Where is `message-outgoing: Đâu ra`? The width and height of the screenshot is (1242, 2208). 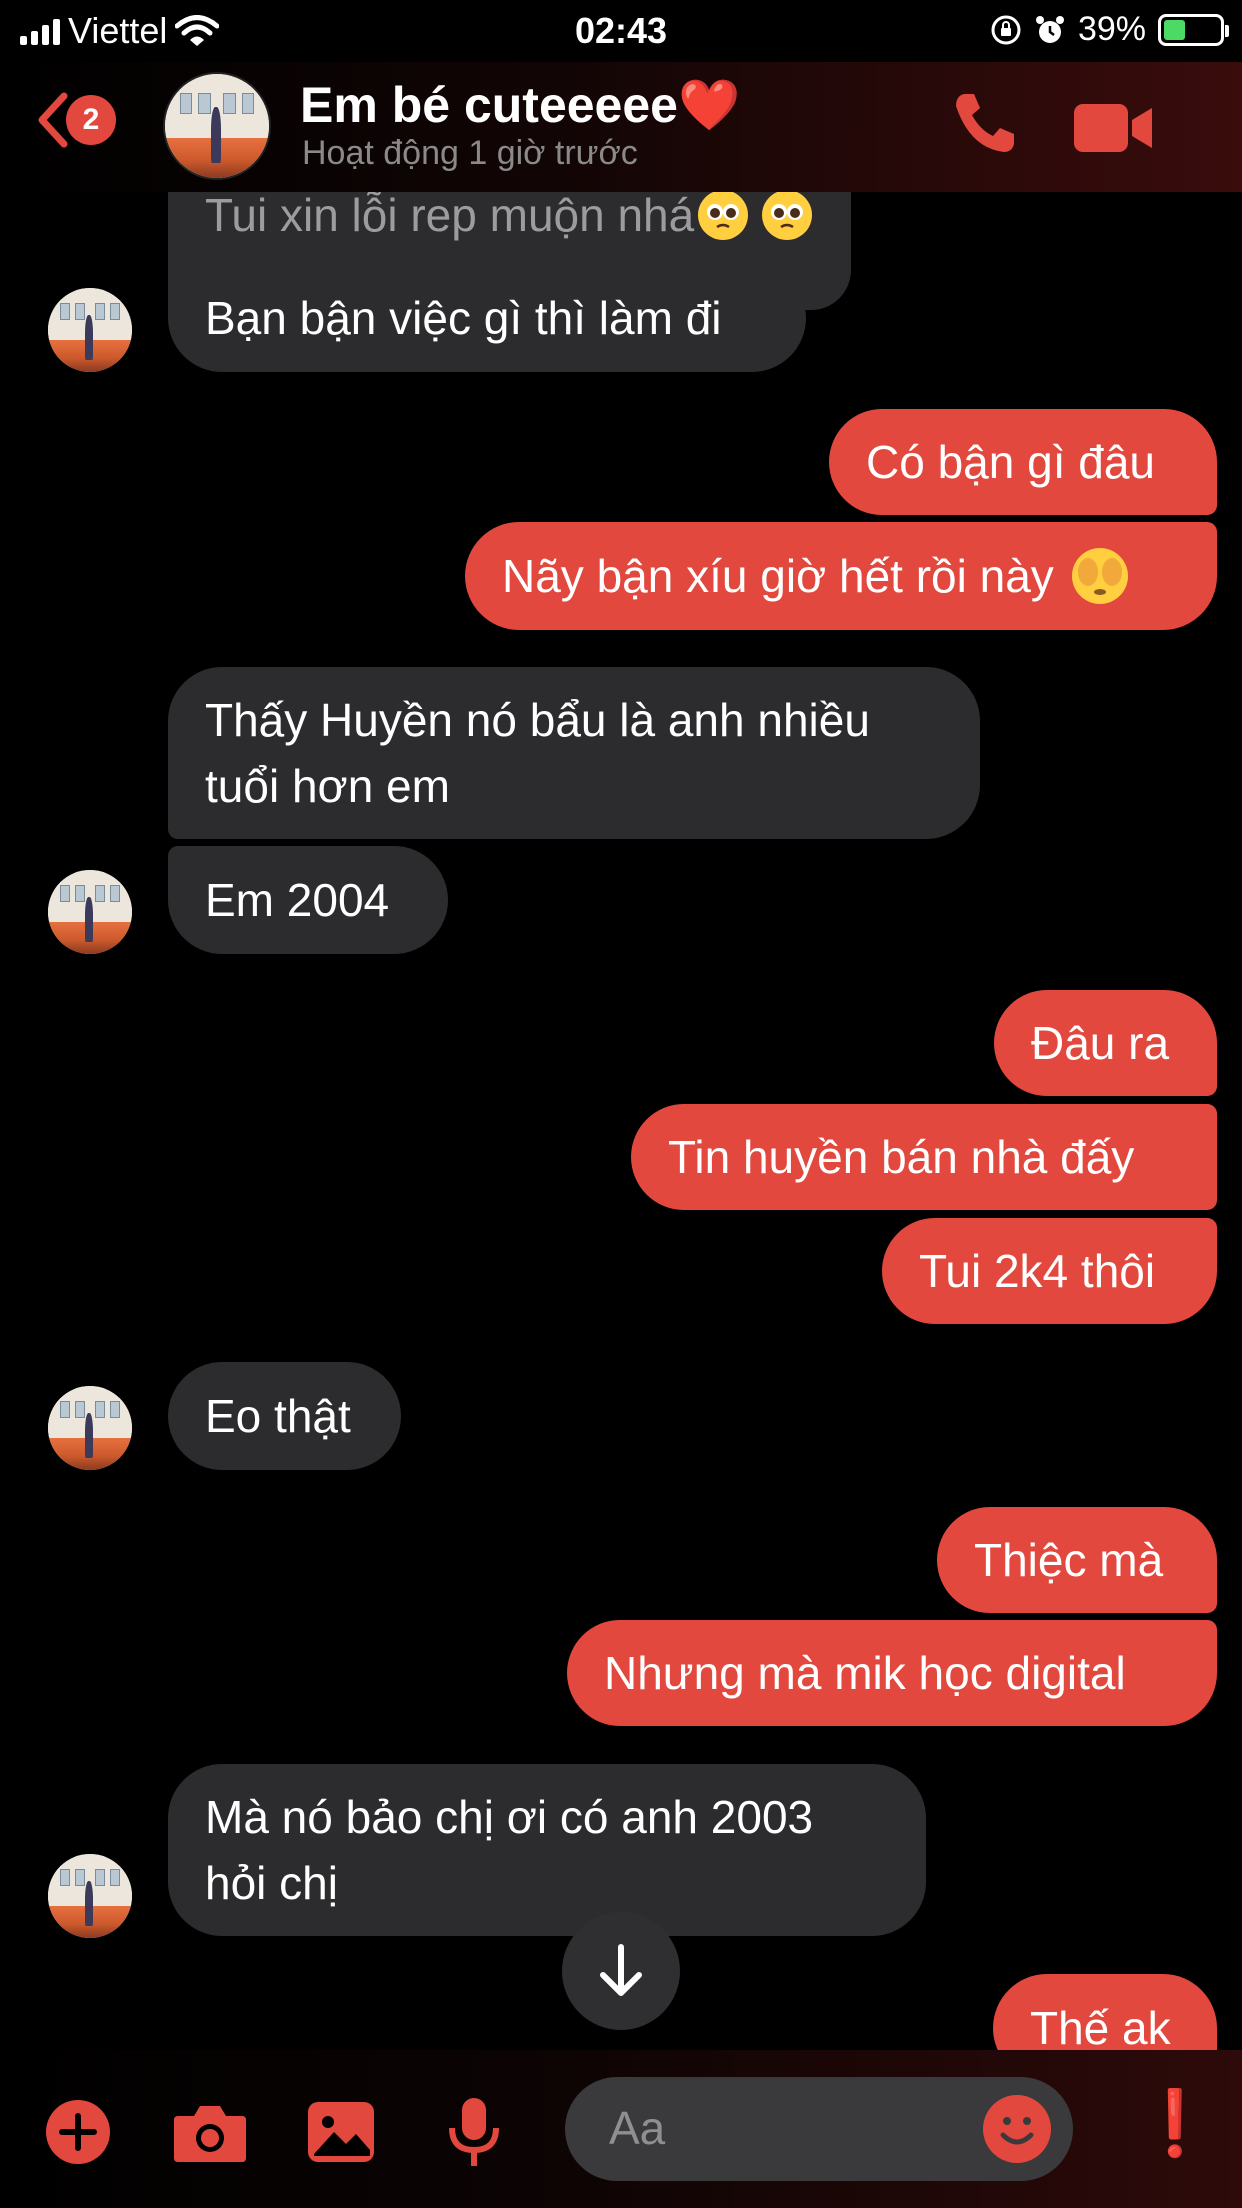 message-outgoing: Đâu ra is located at coordinates (1105, 1043).